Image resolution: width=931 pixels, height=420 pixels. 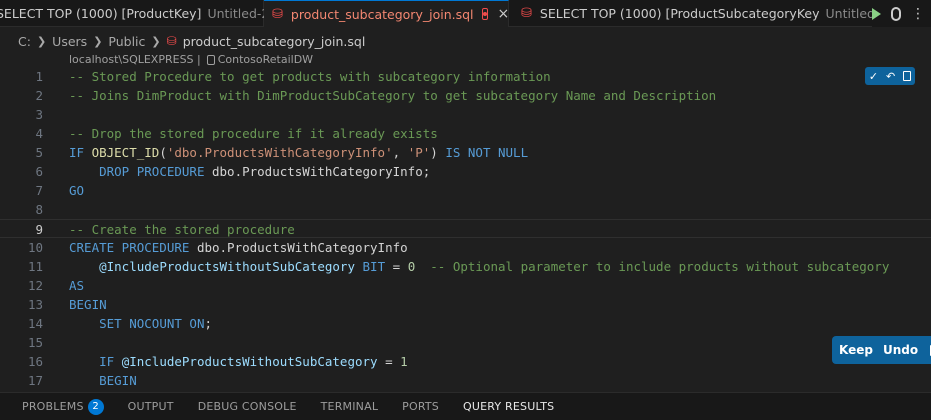 I want to click on line-number: 5, so click(x=39, y=152).